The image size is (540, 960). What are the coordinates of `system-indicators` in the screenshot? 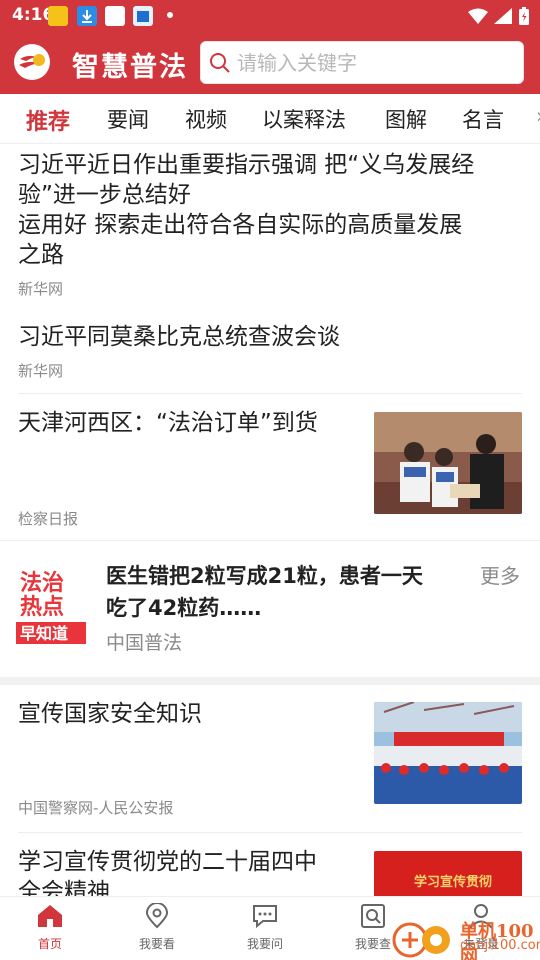 It's located at (499, 16).